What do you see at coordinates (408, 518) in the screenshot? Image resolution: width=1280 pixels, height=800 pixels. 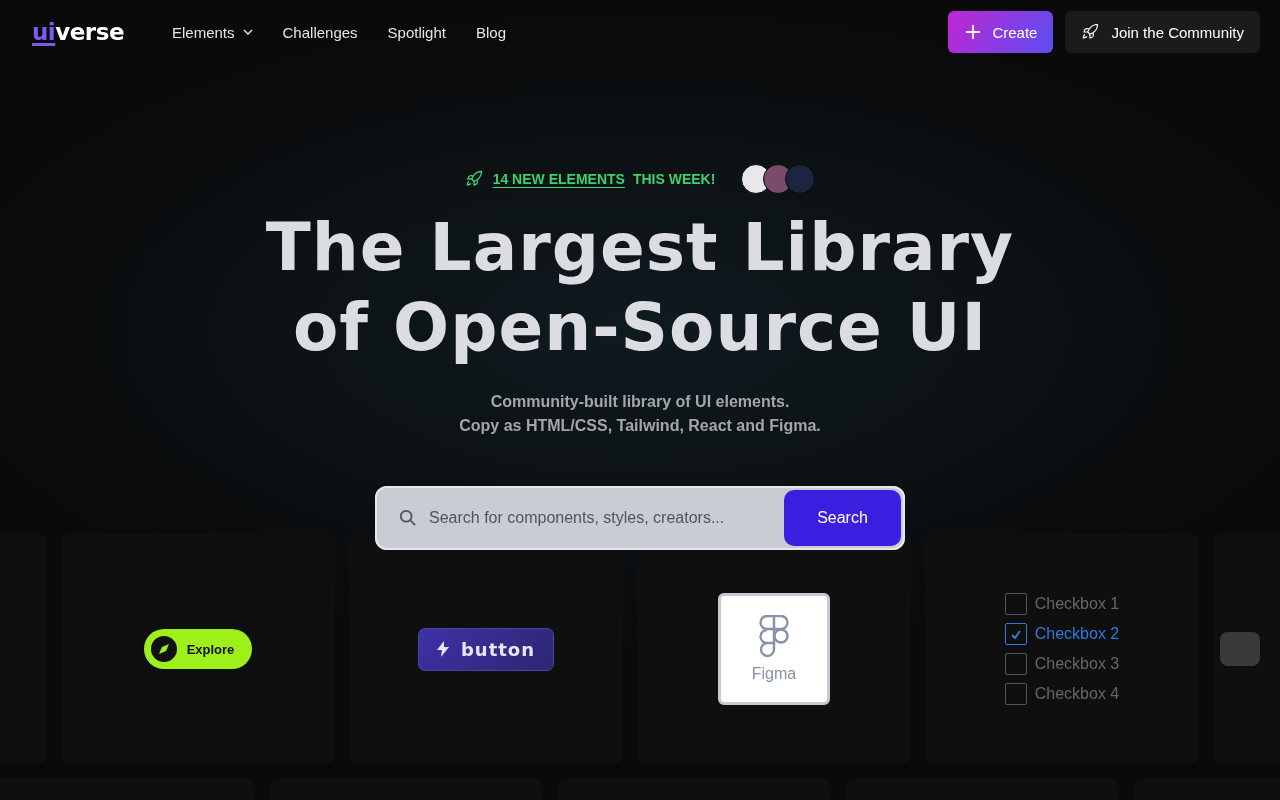 I see `search-icon` at bounding box center [408, 518].